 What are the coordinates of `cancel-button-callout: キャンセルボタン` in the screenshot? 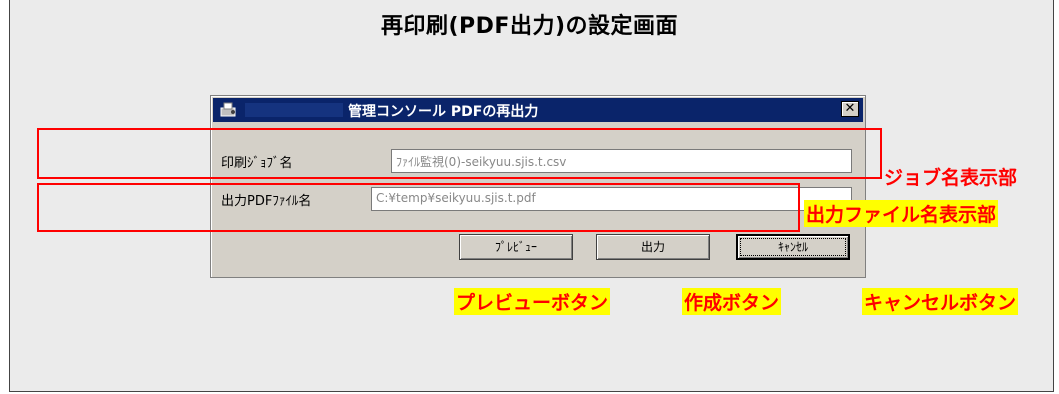 It's located at (940, 301).